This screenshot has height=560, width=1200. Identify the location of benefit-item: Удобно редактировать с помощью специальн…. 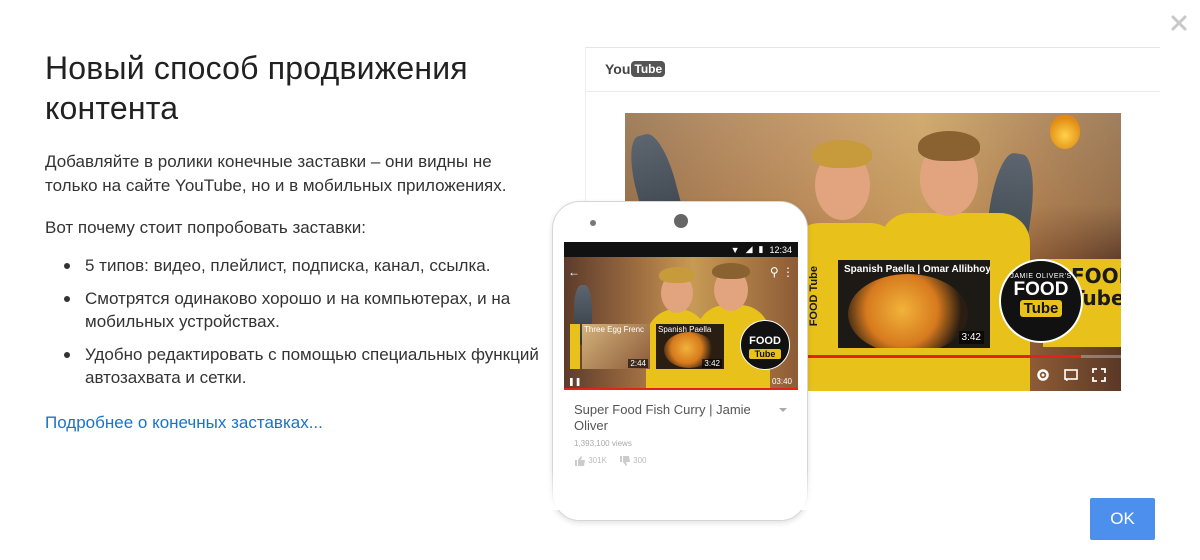
(295, 366).